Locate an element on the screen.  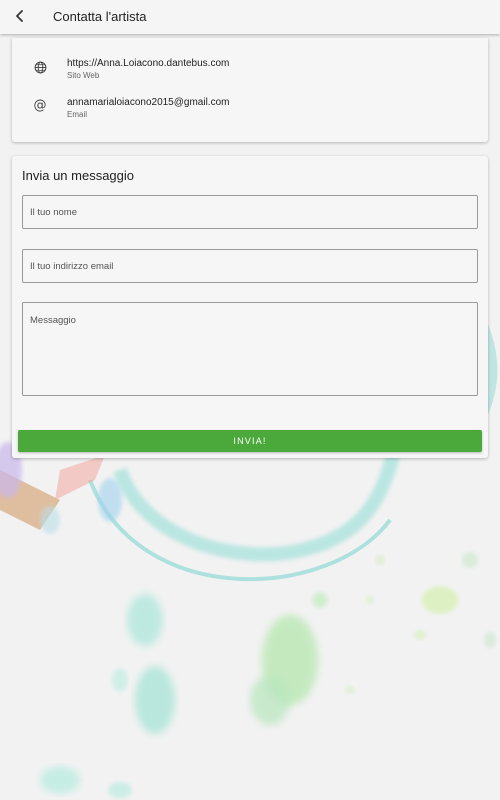
arrow-back-icon is located at coordinates (19, 16).